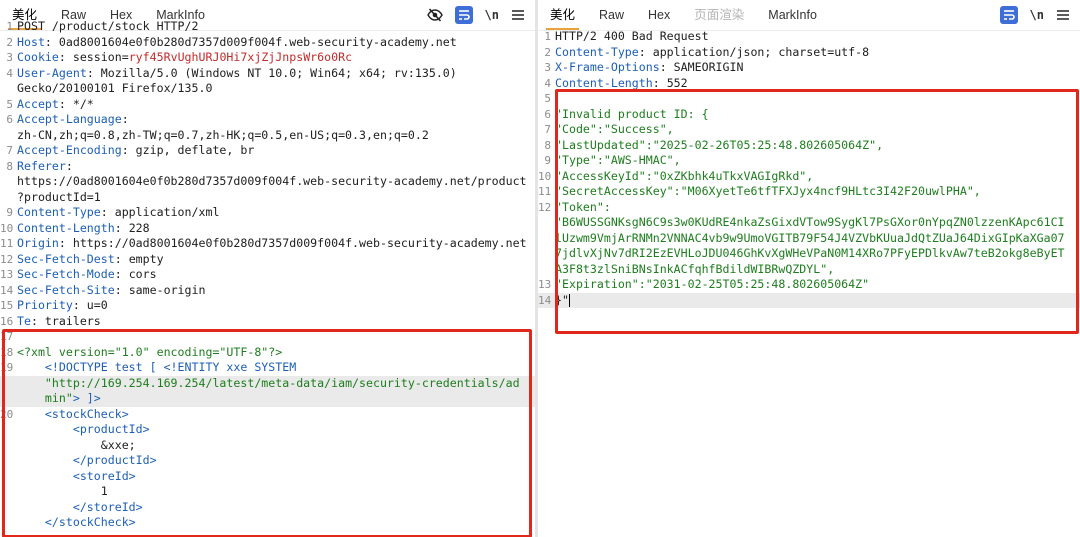 Image resolution: width=1080 pixels, height=537 pixels. What do you see at coordinates (90, 260) in the screenshot?
I see `line-content: Sec-Fetch-Dest: empty` at bounding box center [90, 260].